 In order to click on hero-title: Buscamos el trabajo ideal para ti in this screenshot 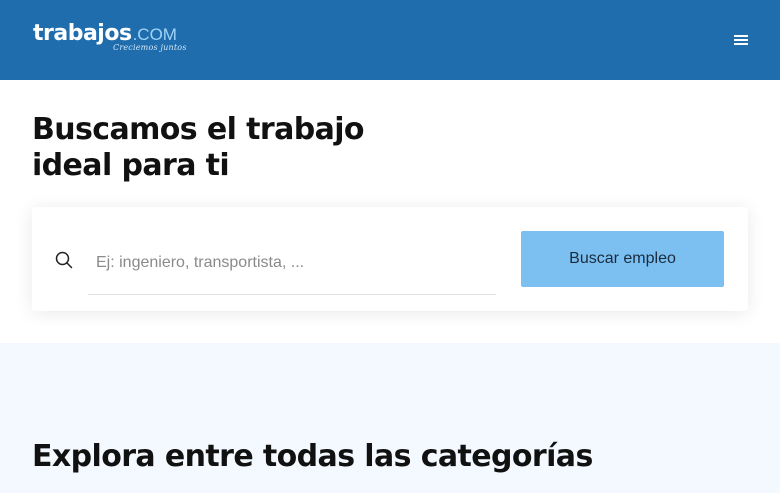, I will do `click(198, 147)`.